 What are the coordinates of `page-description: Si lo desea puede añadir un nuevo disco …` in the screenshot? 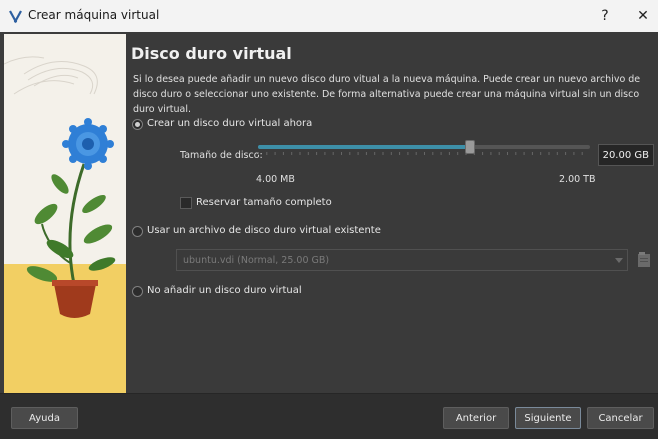 It's located at (387, 94).